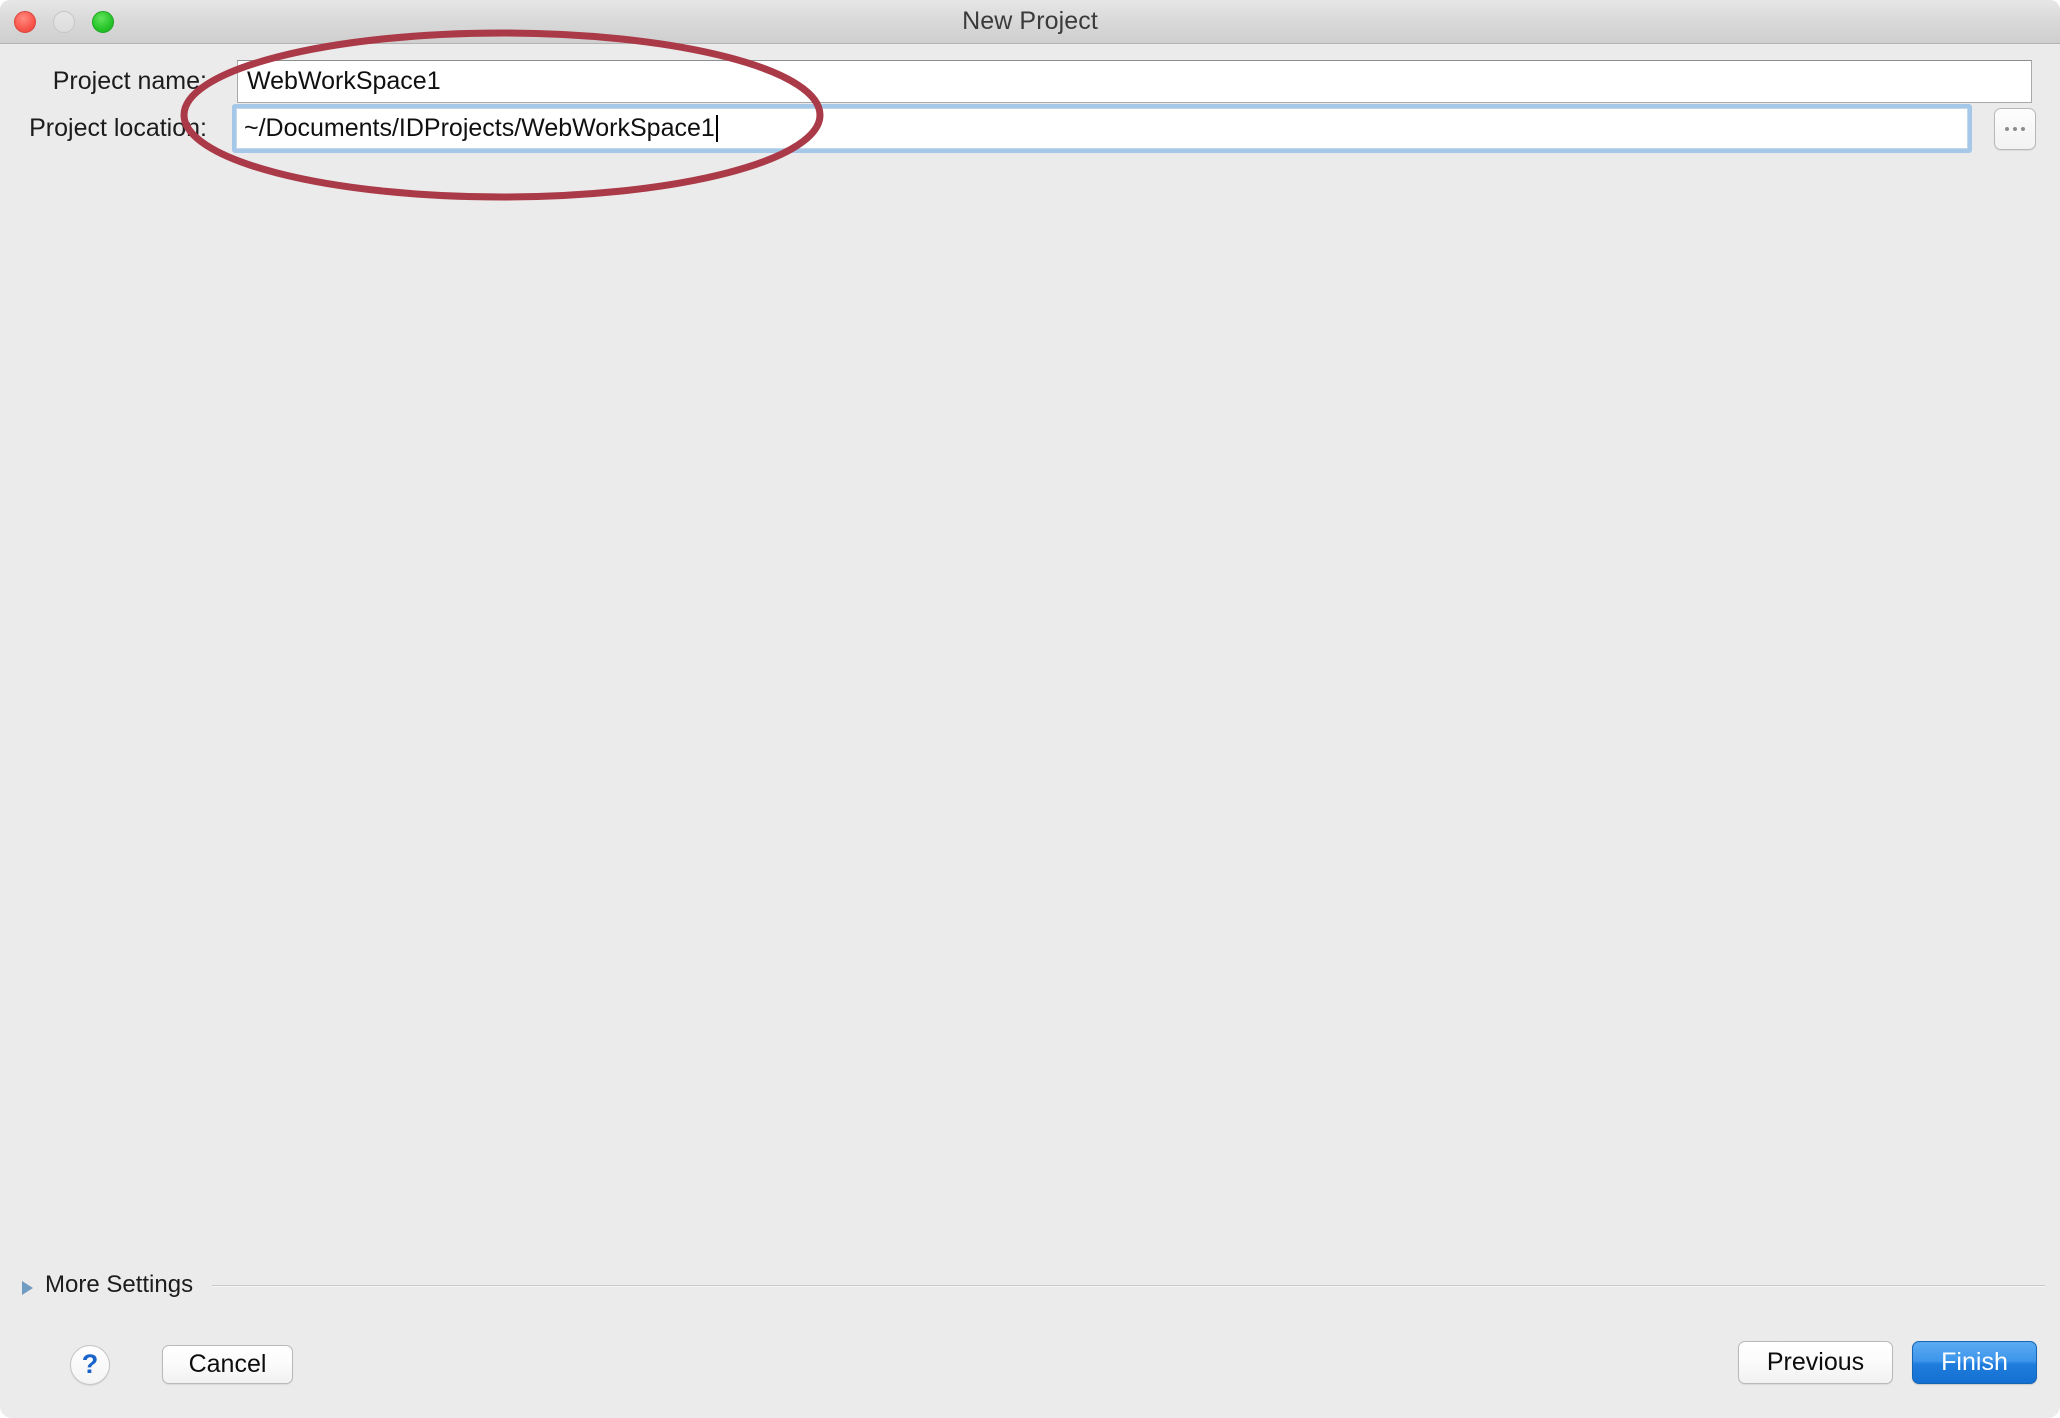 Image resolution: width=2060 pixels, height=1418 pixels. What do you see at coordinates (118, 128) in the screenshot?
I see `project-location-label: Project location:` at bounding box center [118, 128].